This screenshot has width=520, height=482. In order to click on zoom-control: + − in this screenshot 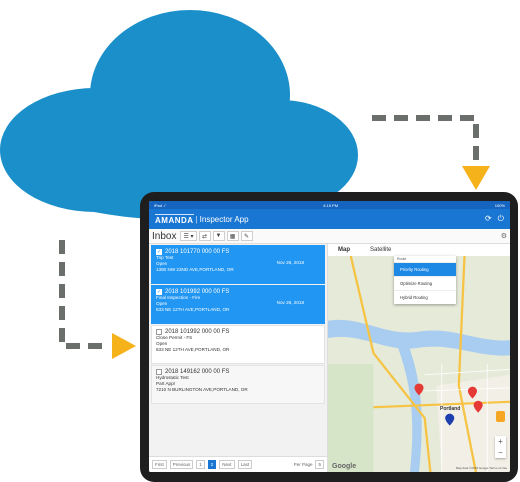, I will do `click(500, 447)`.